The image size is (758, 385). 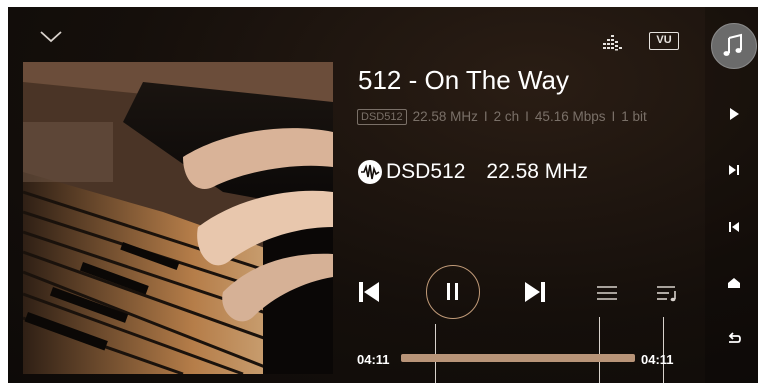 I want to click on total-time: 04:11, so click(x=657, y=359).